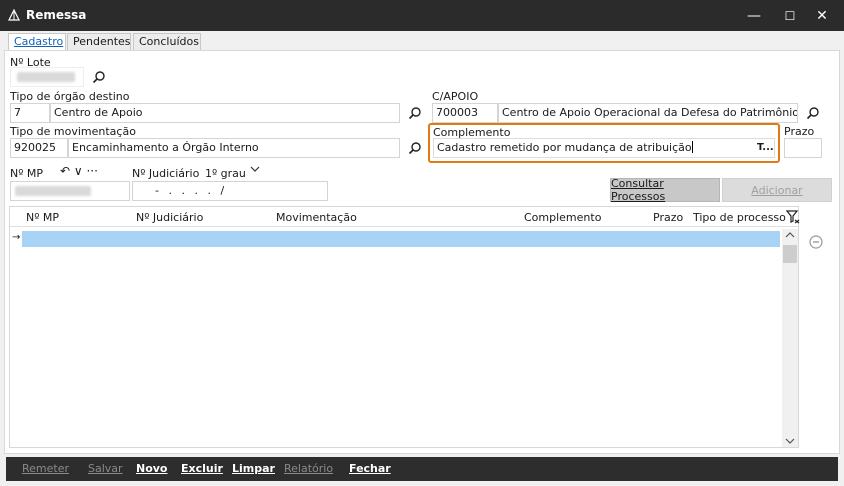 This screenshot has width=844, height=486. I want to click on prazo-label: Prazo, so click(799, 131).